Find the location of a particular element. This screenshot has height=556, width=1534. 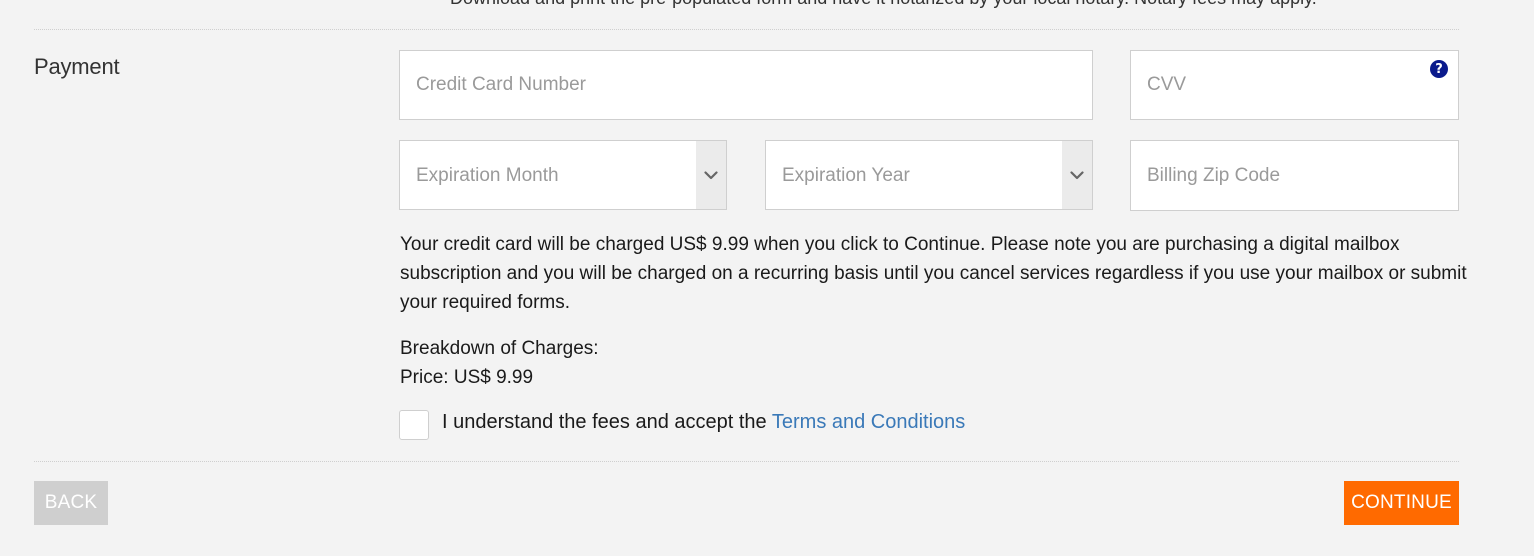

breakdown-heading: Breakdown of Charges: is located at coordinates (499, 348).